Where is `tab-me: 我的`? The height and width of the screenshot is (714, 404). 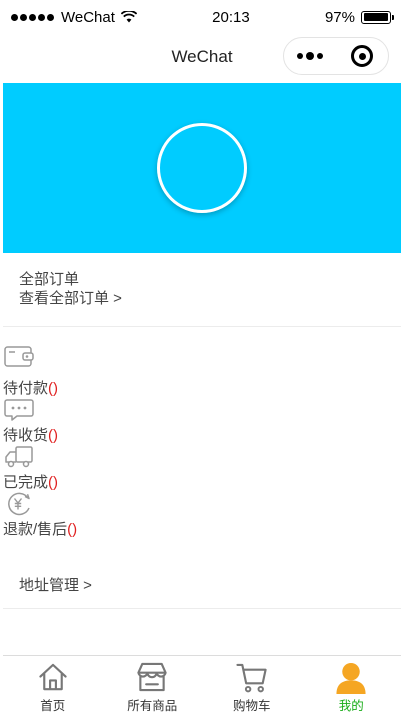 tab-me: 我的 is located at coordinates (352, 685).